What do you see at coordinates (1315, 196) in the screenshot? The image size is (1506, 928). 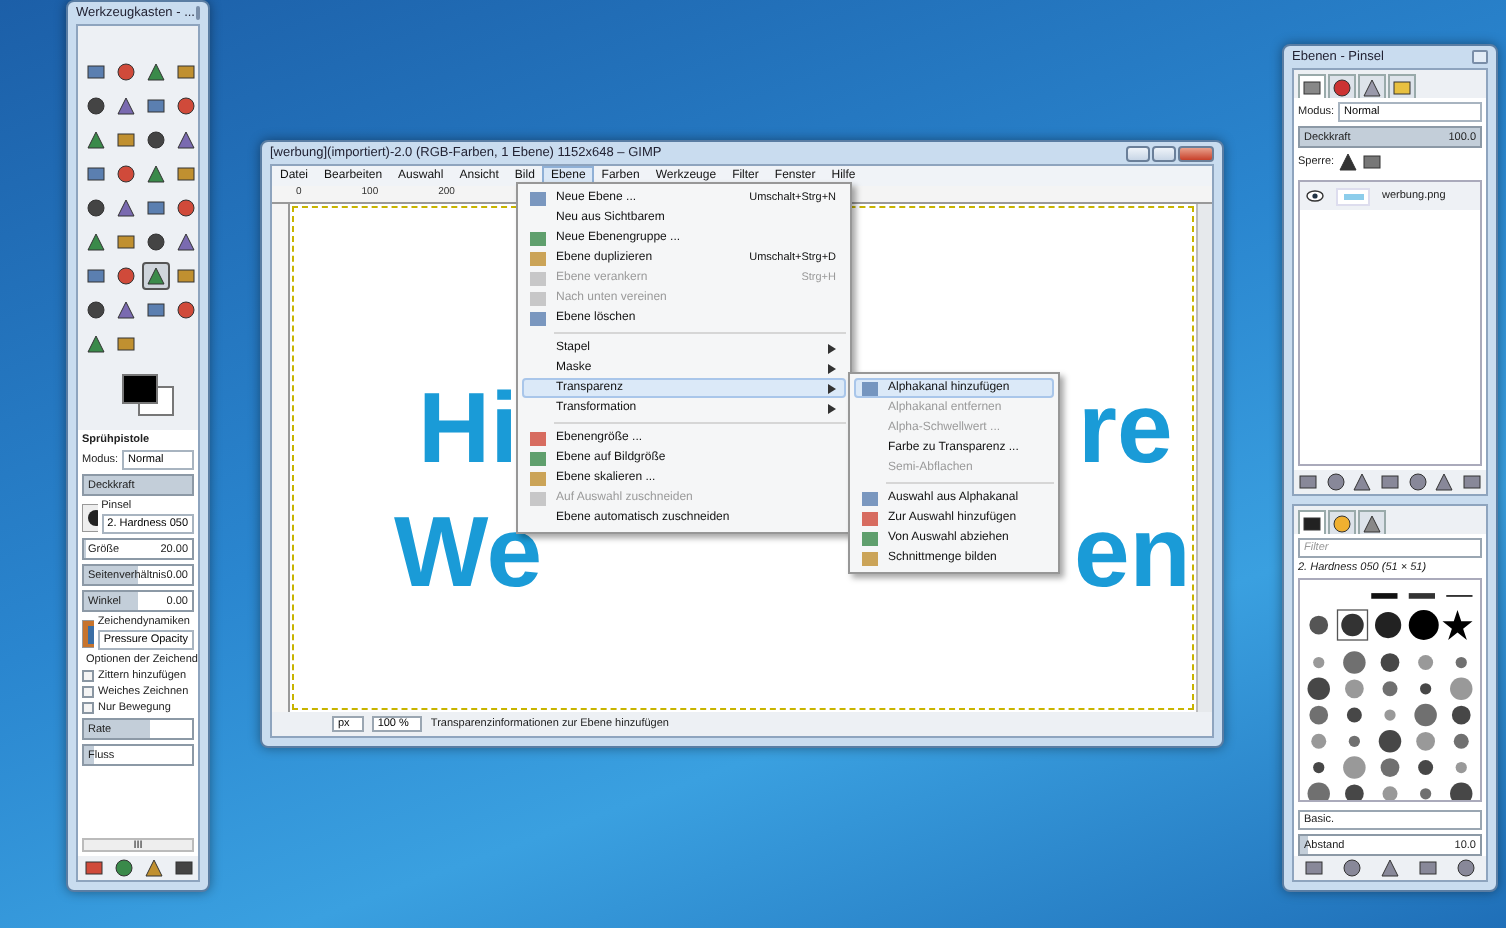 I see `eye-icon` at bounding box center [1315, 196].